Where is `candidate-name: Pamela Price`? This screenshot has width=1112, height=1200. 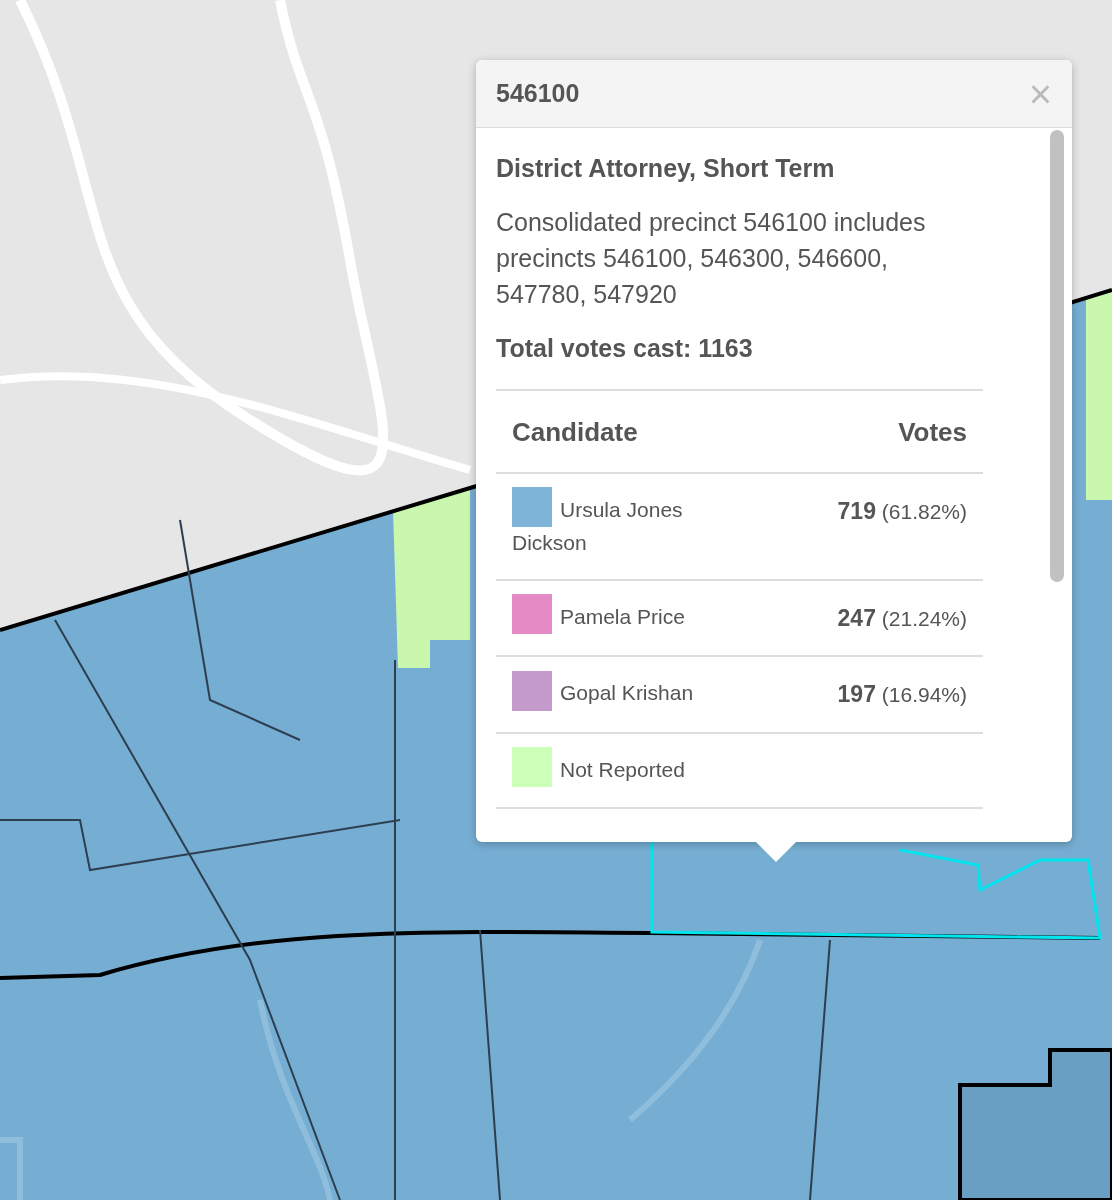
candidate-name: Pamela Price is located at coordinates (622, 616).